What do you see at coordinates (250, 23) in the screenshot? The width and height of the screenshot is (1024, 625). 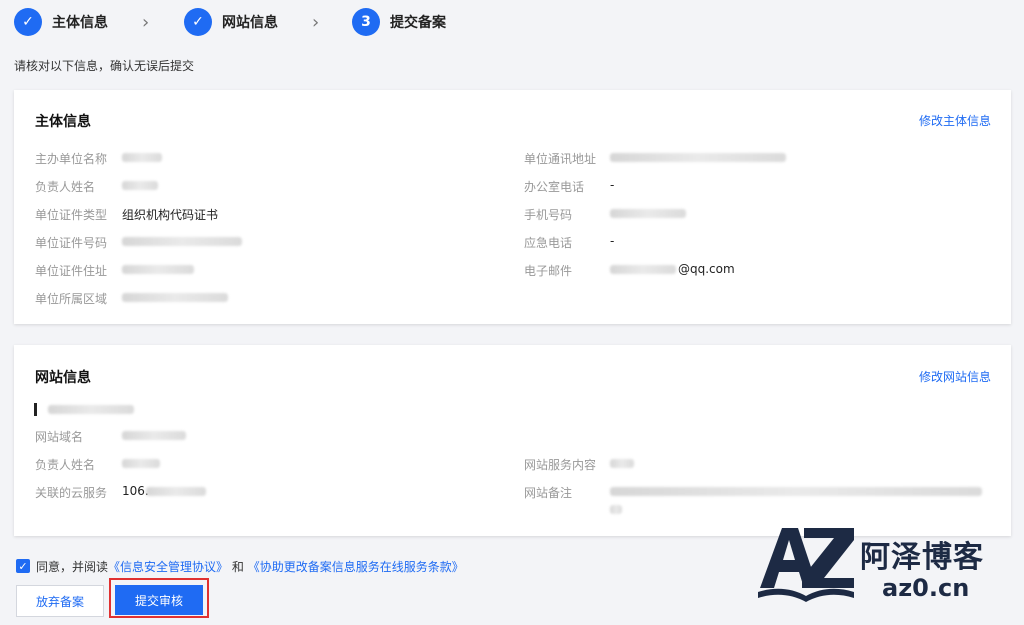 I see `step-label: 网站信息` at bounding box center [250, 23].